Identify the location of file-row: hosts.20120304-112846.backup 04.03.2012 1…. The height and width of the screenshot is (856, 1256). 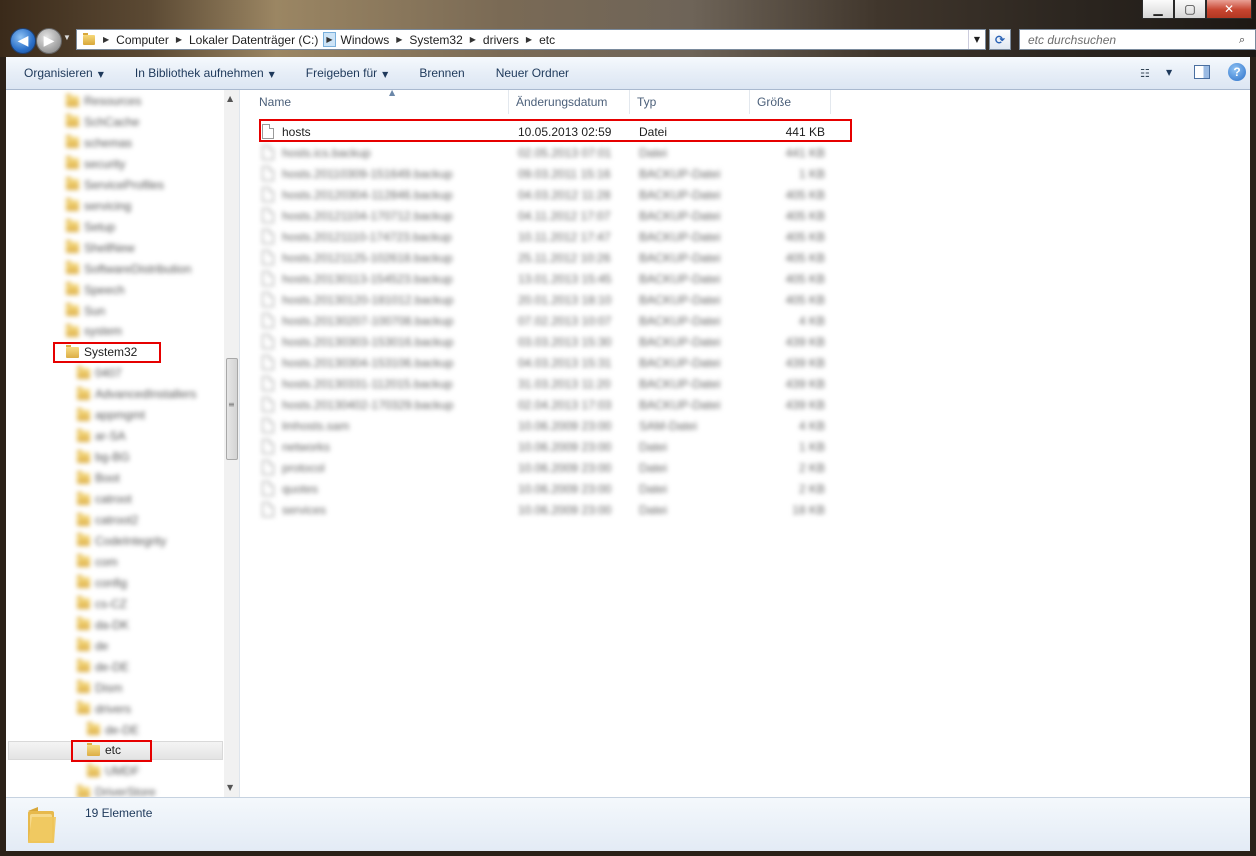
(552, 194).